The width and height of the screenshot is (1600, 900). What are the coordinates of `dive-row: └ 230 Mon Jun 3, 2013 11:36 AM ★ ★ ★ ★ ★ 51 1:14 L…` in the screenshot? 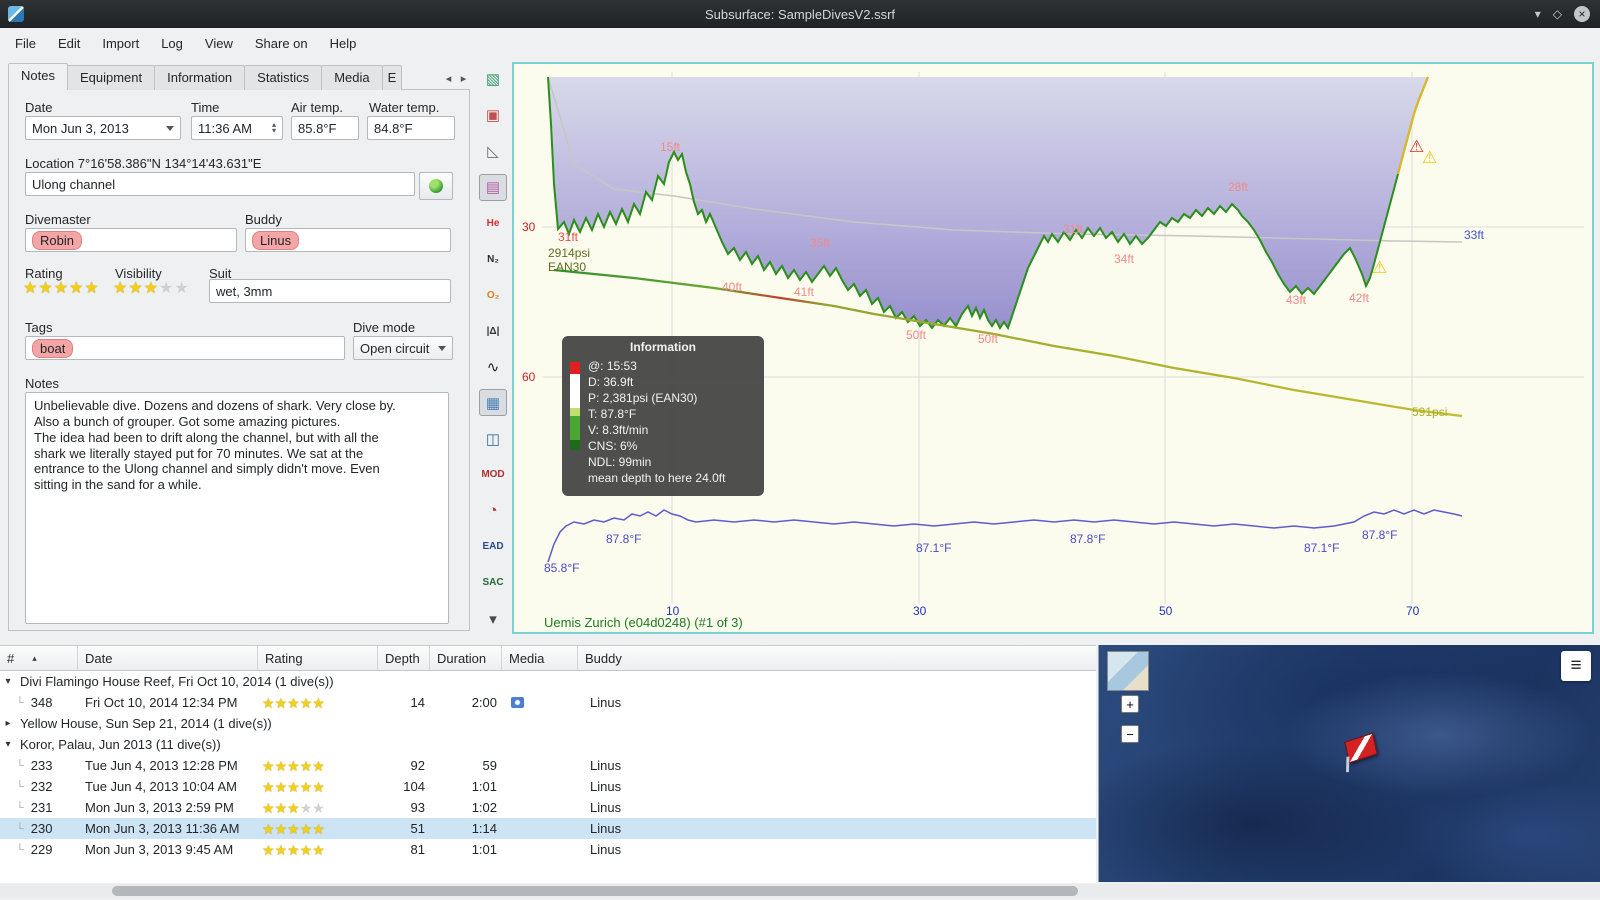 It's located at (548, 828).